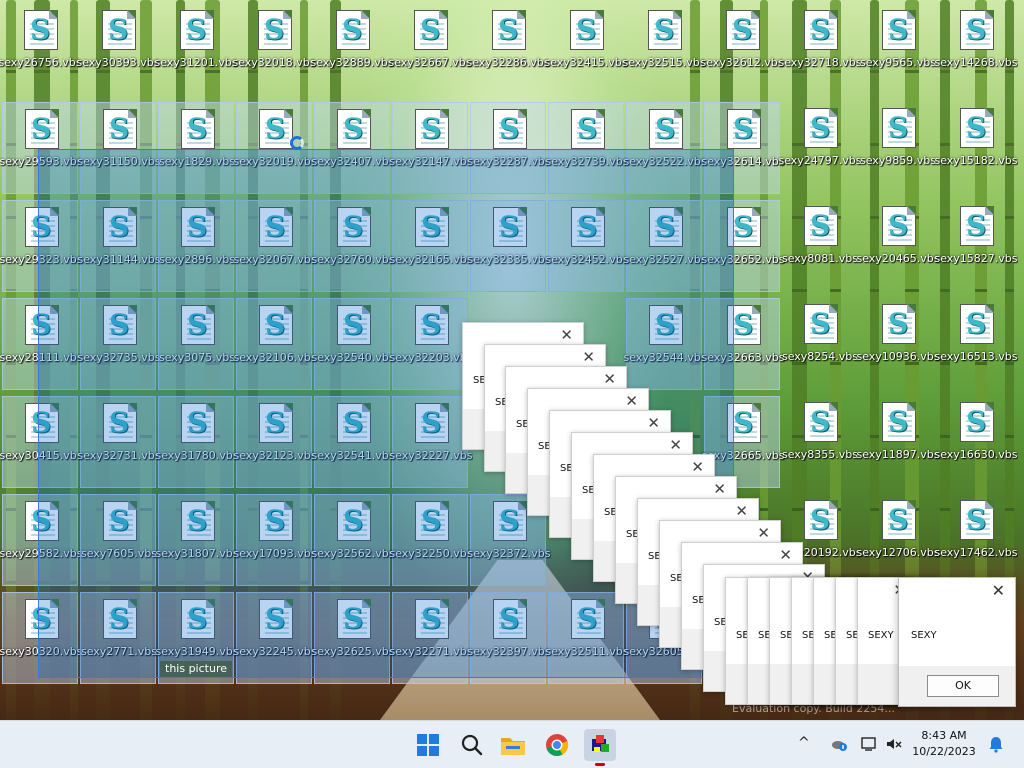 Image resolution: width=1024 pixels, height=768 pixels. What do you see at coordinates (976, 50) in the screenshot?
I see `desktop-icon: Ssexy14268.vbs` at bounding box center [976, 50].